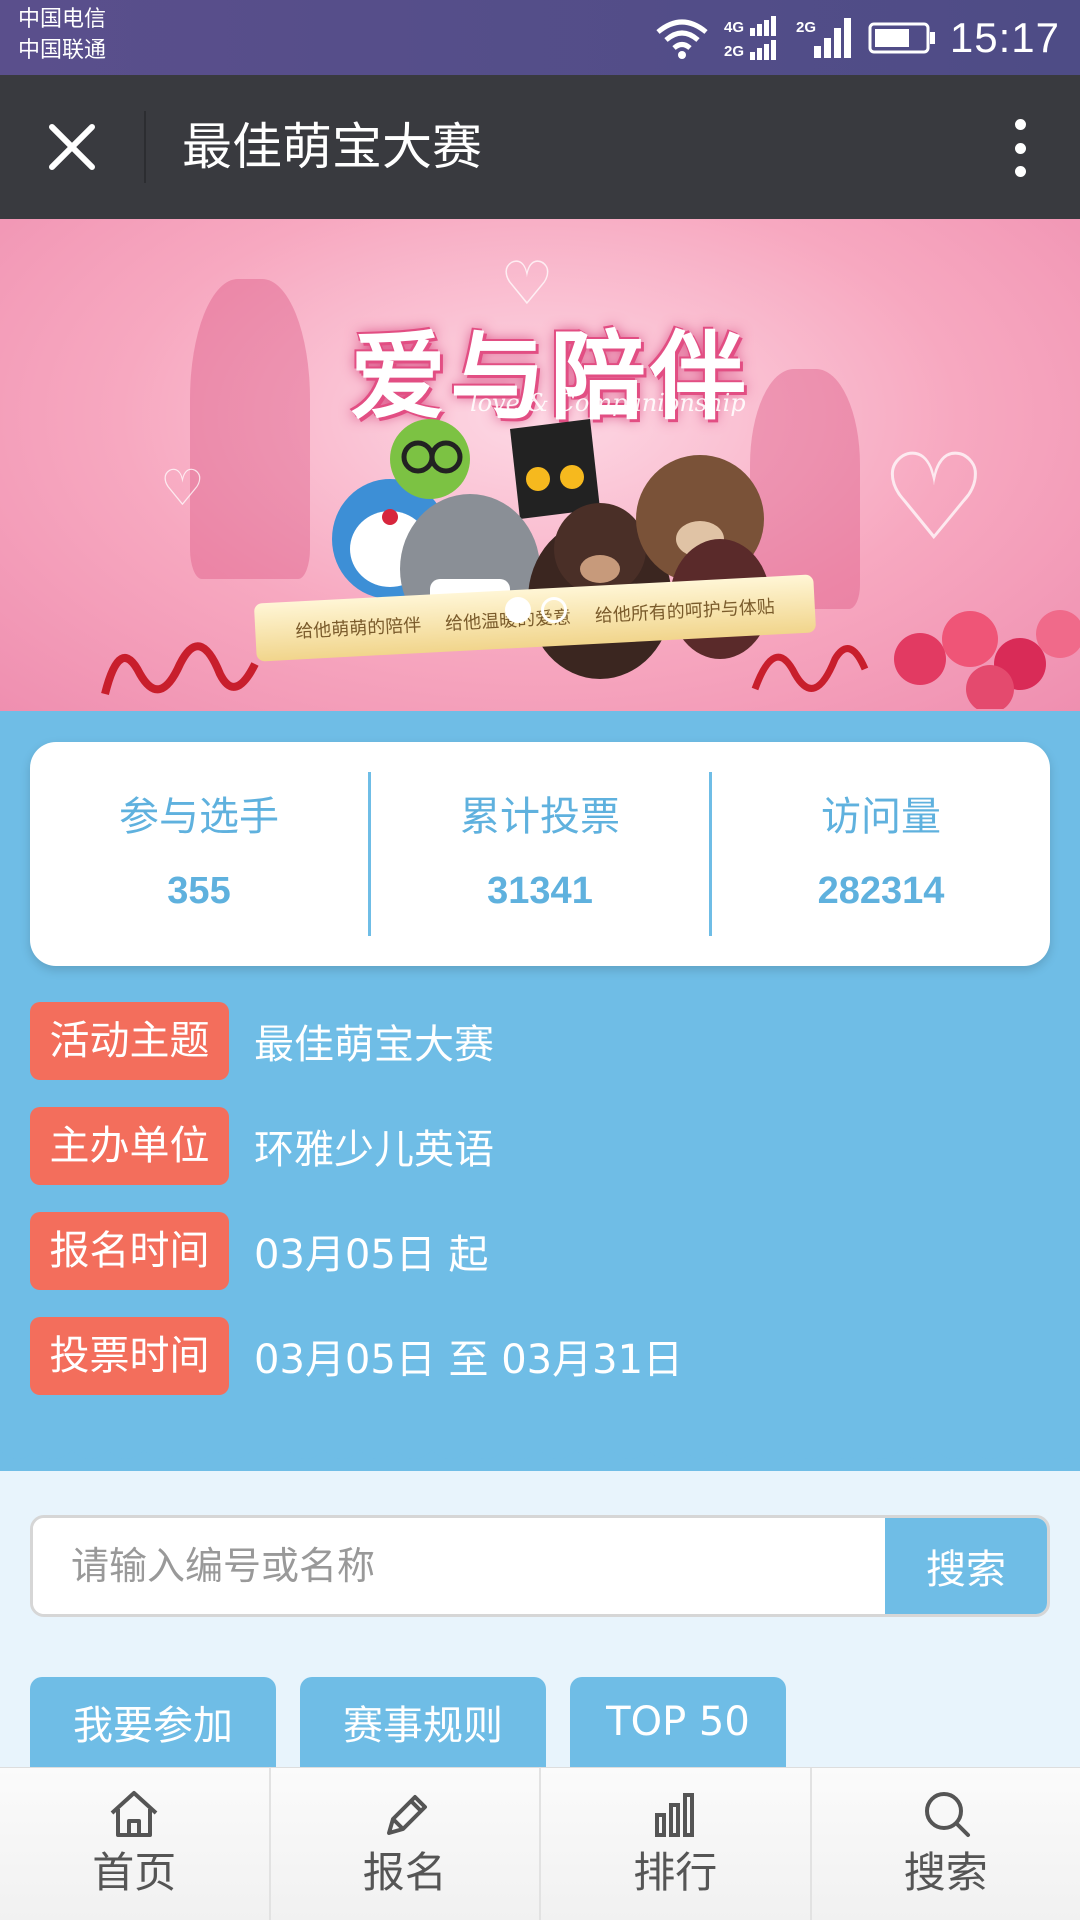  What do you see at coordinates (374, 1045) in the screenshot?
I see `info-value: 最佳萌宝大赛` at bounding box center [374, 1045].